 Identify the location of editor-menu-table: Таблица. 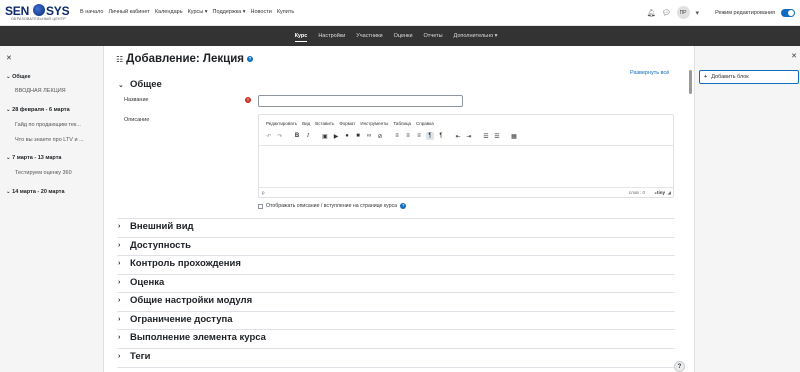
(402, 123).